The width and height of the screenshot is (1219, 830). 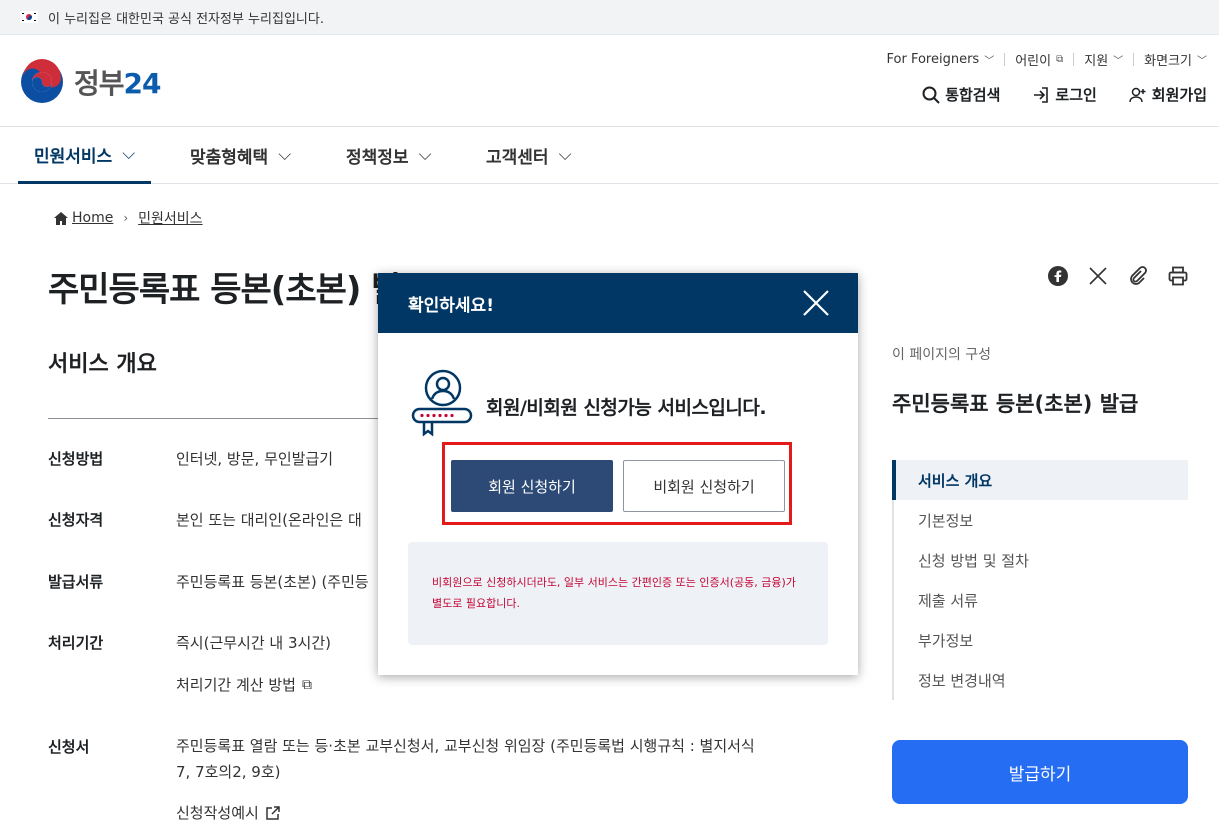 I want to click on gnb-label: 맞춤형혜택, so click(x=229, y=157).